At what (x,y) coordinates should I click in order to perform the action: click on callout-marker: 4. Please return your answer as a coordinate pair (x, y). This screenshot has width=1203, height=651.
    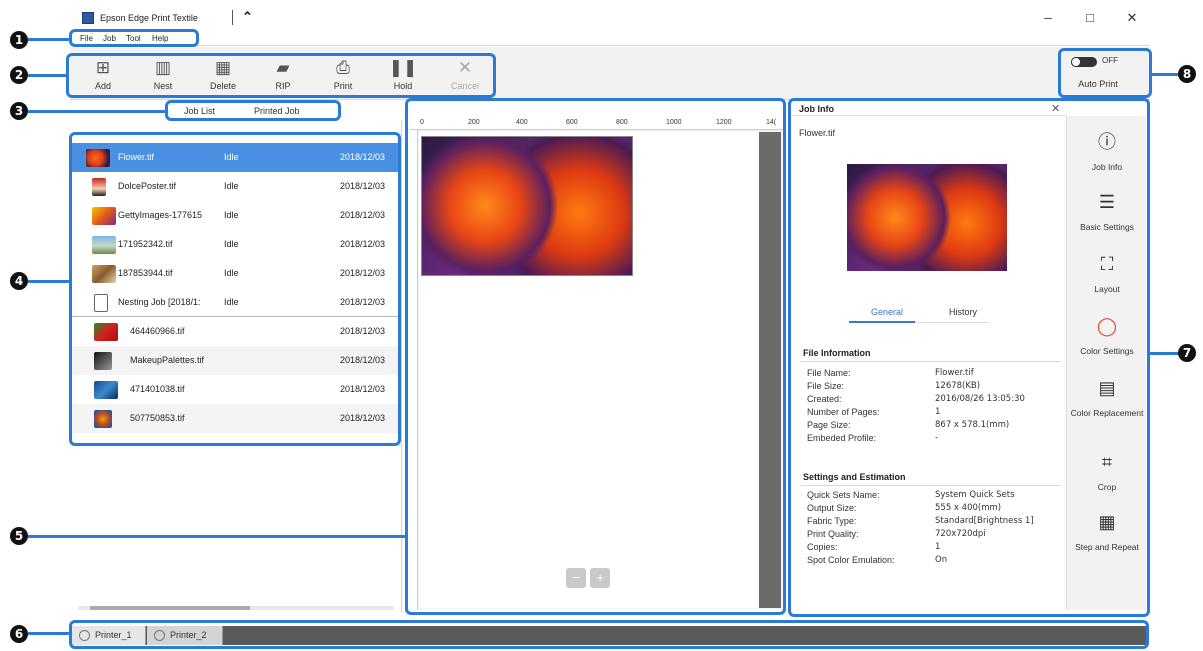
    Looking at the image, I should click on (19, 281).